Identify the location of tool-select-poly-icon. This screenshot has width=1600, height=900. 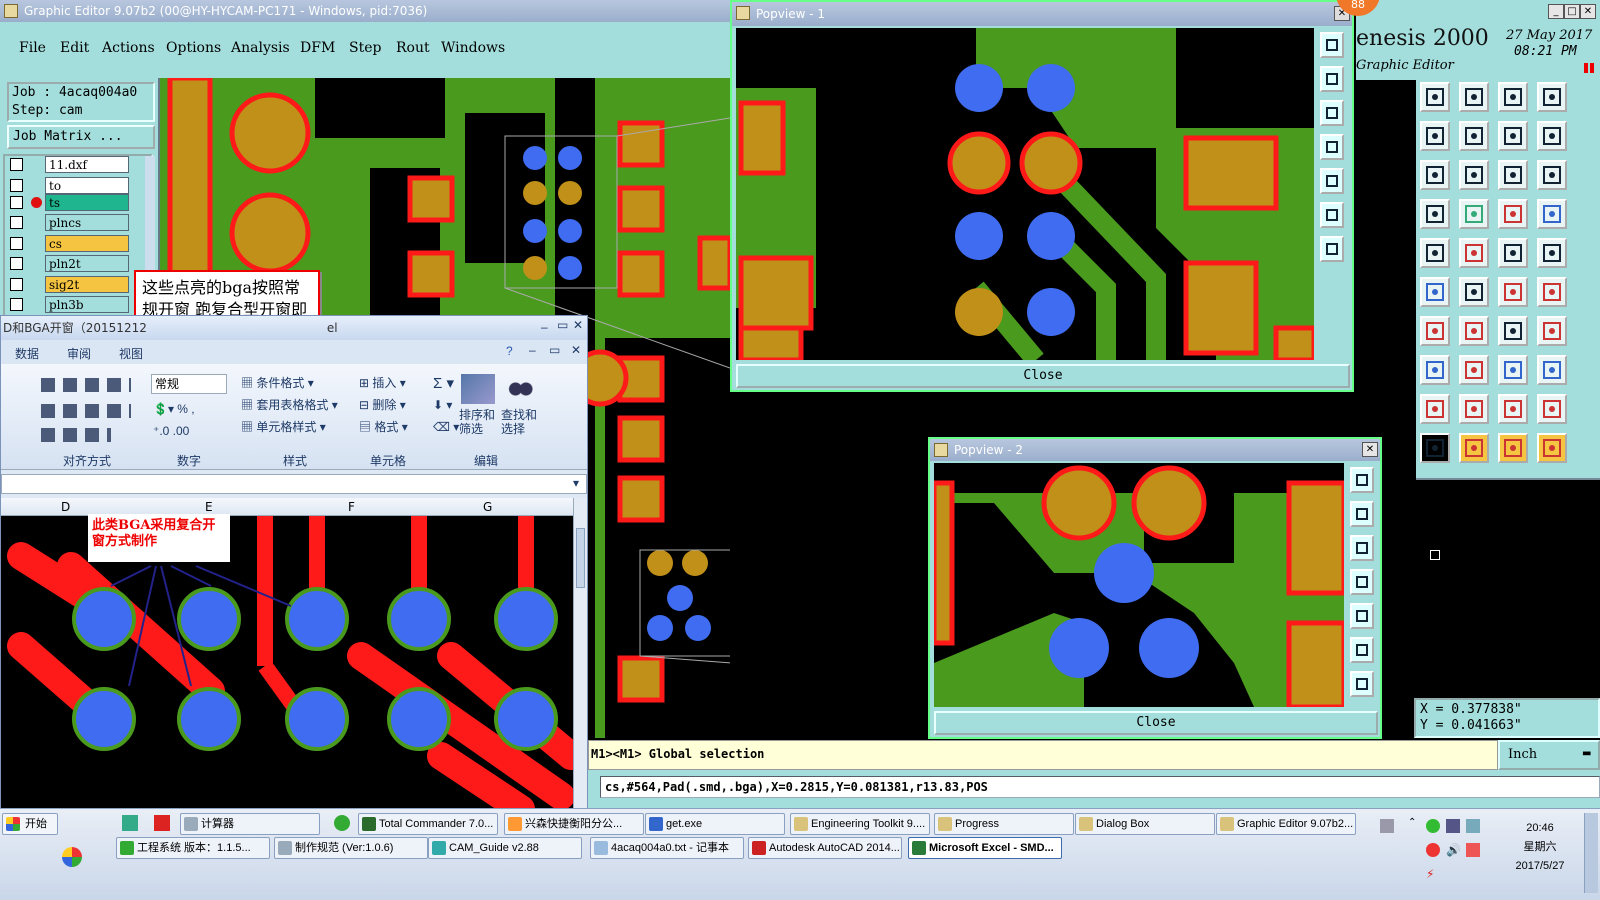
(1435, 253).